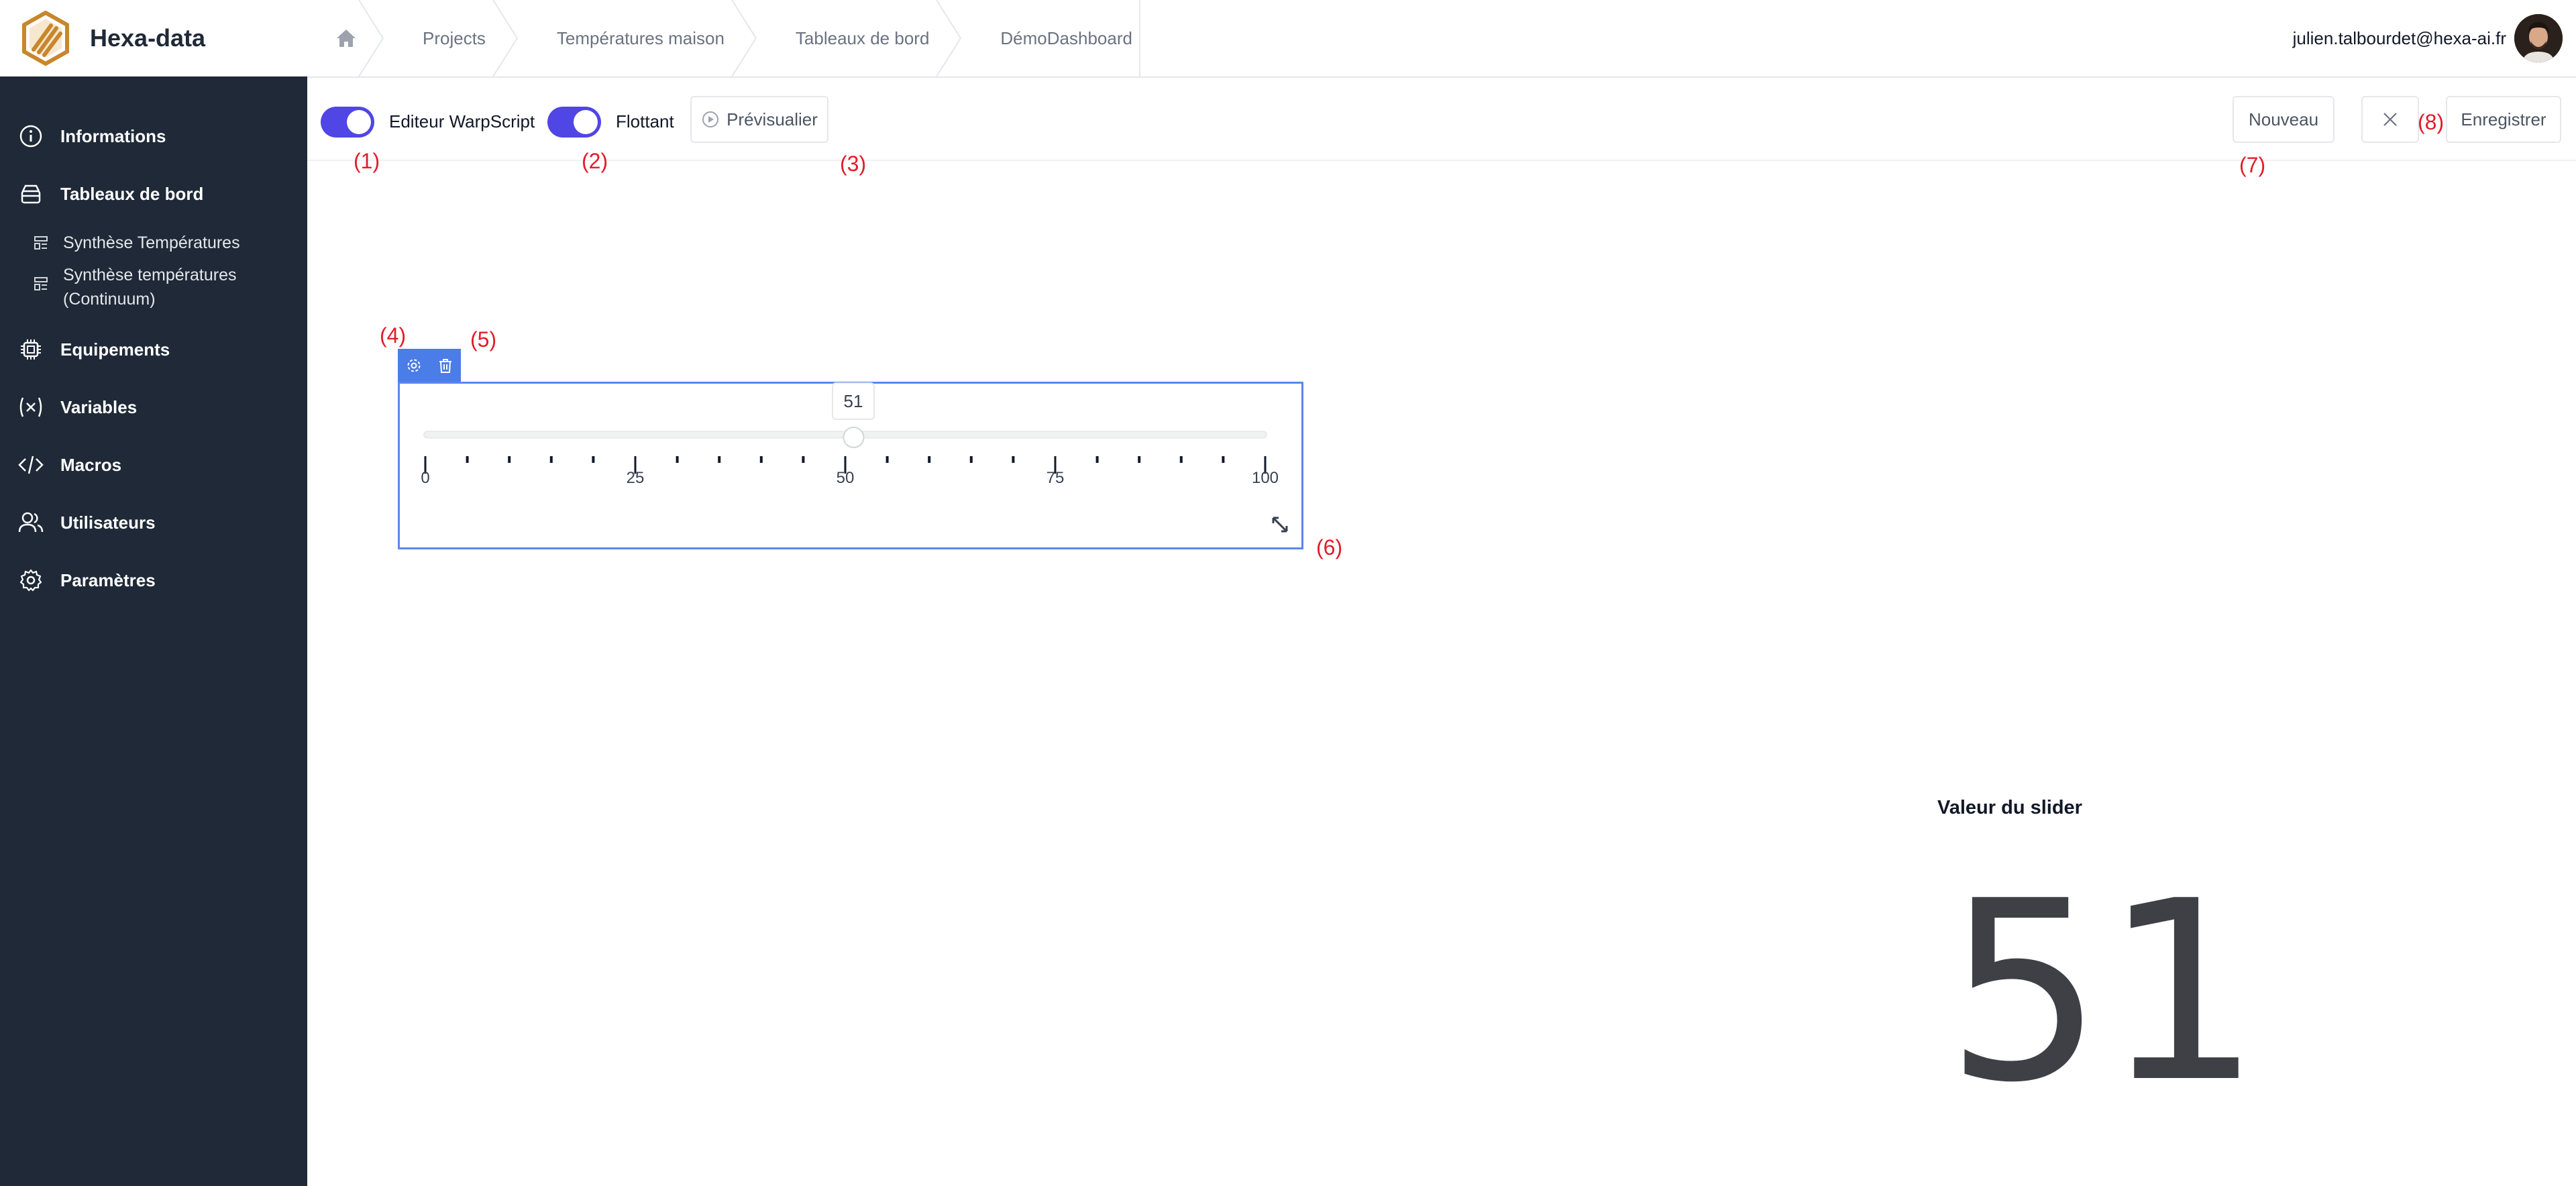 Image resolution: width=2576 pixels, height=1186 pixels. Describe the element at coordinates (2399, 38) in the screenshot. I see `user-email: julien.talbourdet@hexa-ai.fr` at that location.